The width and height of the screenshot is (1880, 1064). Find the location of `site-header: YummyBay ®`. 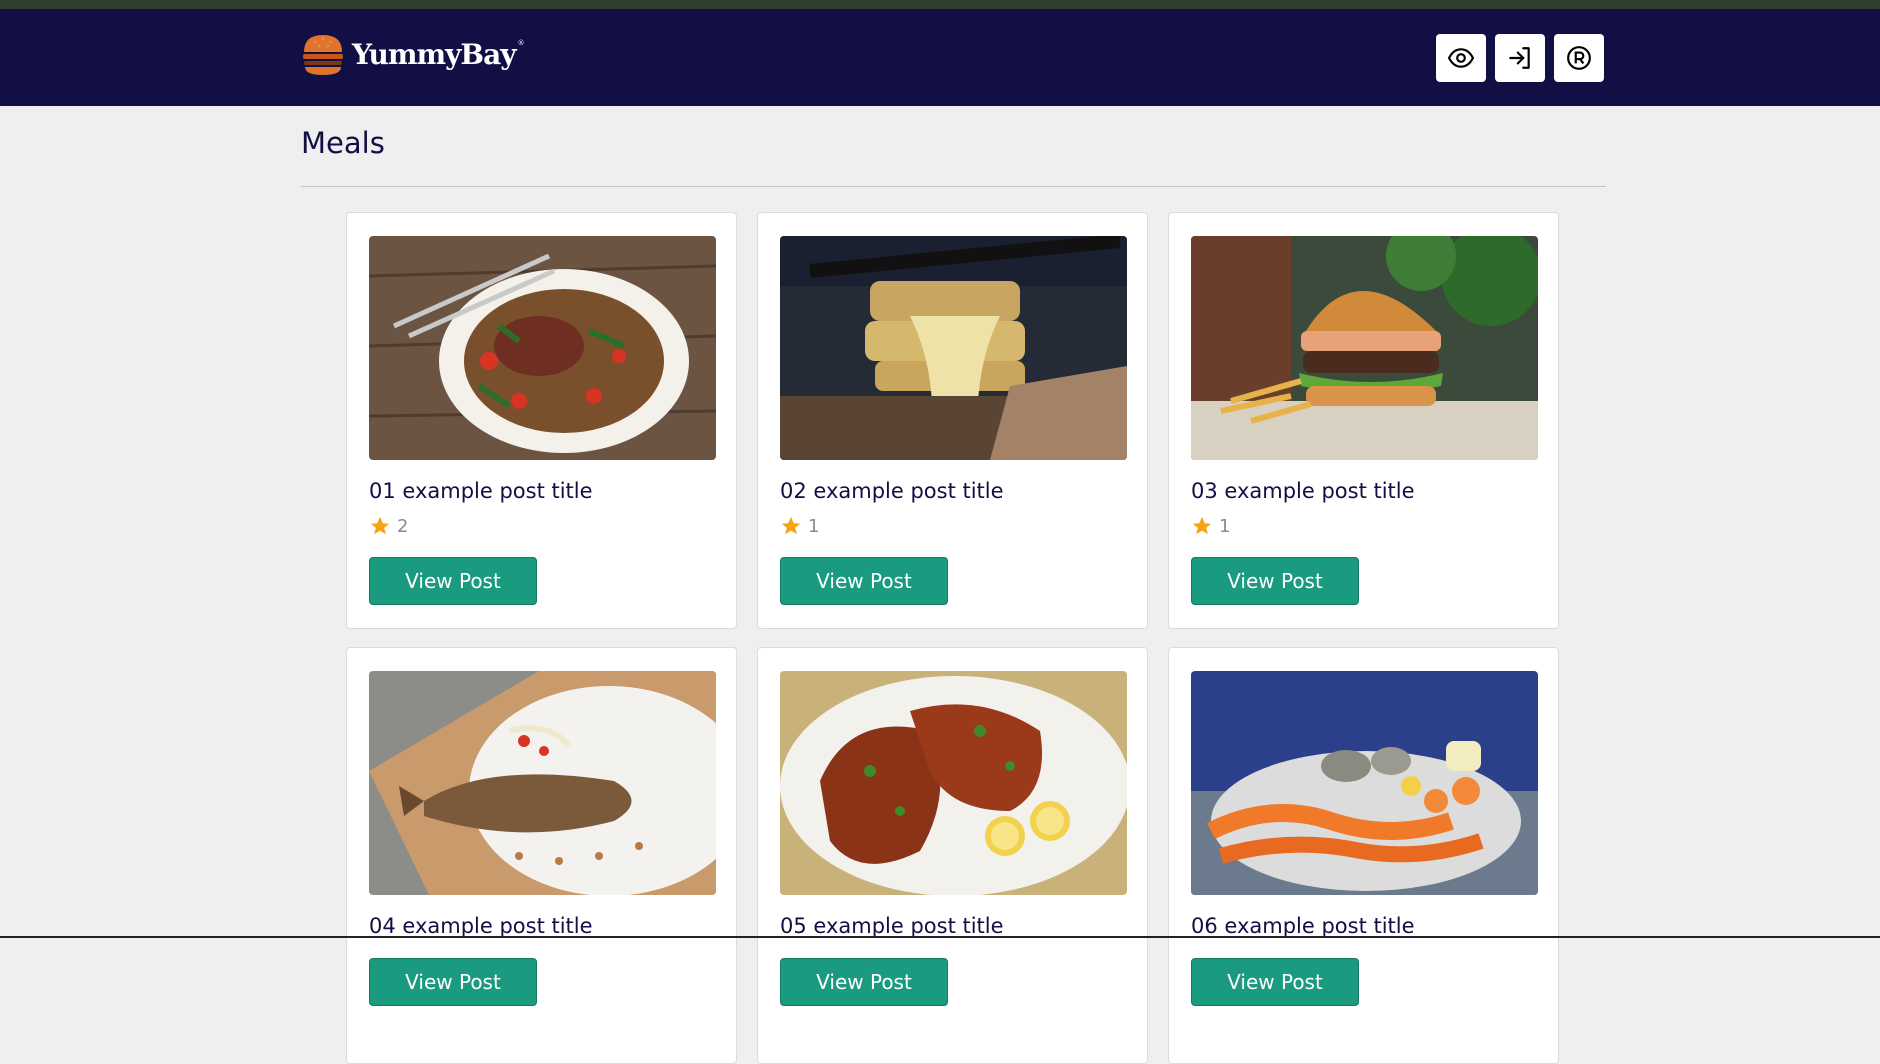

site-header: YummyBay ® is located at coordinates (940, 57).